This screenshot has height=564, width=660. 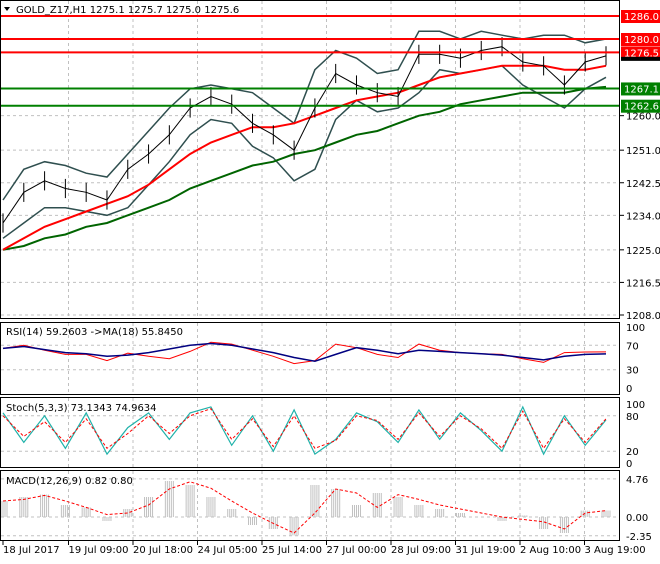 What do you see at coordinates (641, 89) in the screenshot?
I see `level-tag-label: 1267.1` at bounding box center [641, 89].